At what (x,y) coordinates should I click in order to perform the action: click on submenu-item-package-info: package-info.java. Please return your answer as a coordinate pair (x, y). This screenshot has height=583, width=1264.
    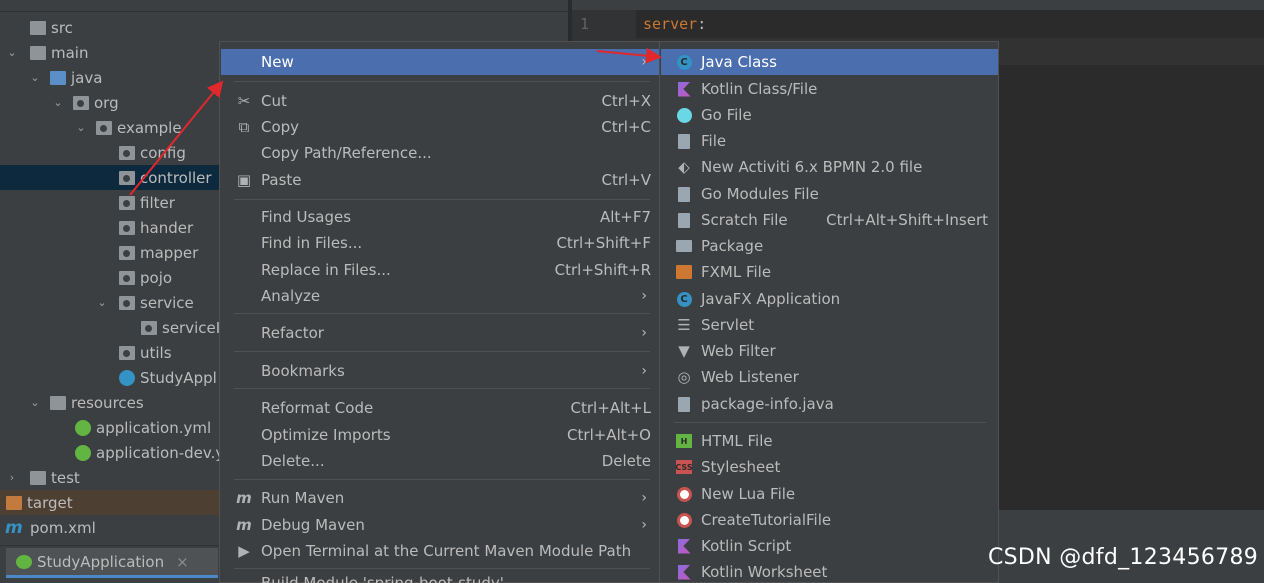
    Looking at the image, I should click on (829, 404).